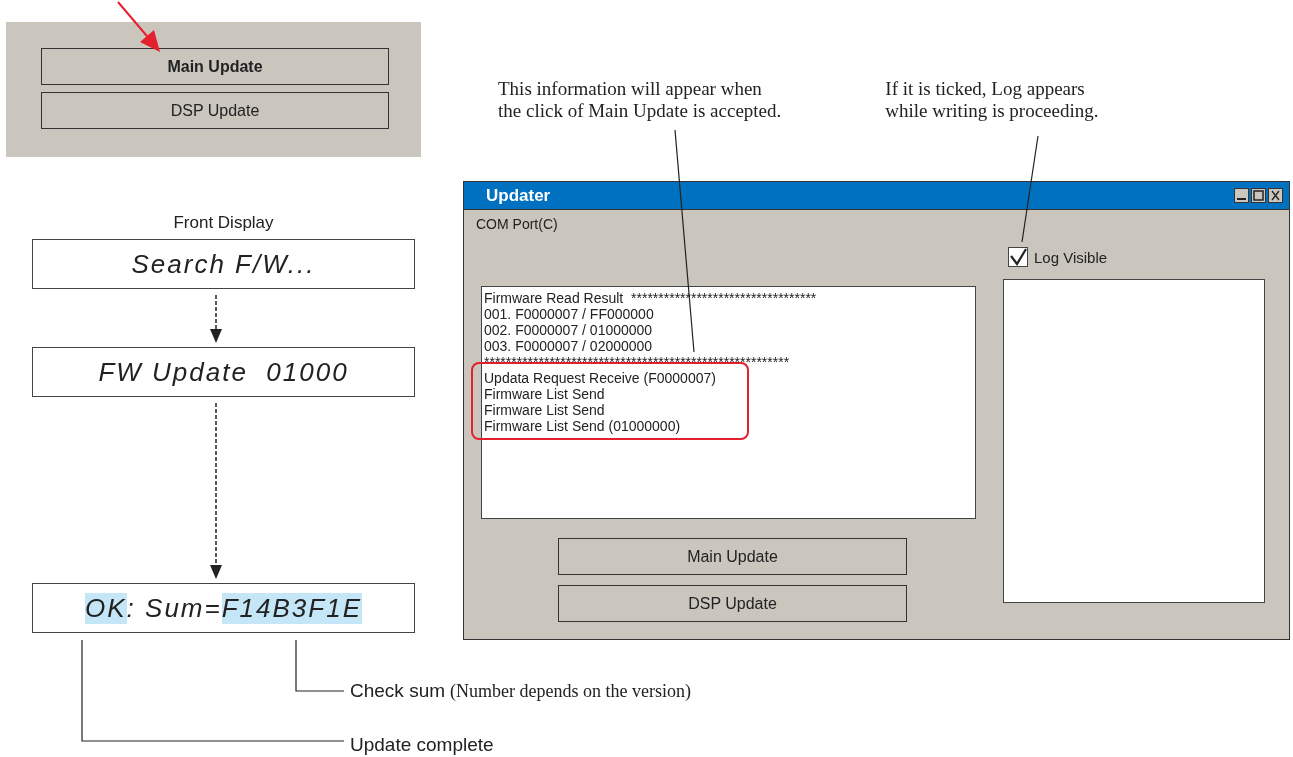 This screenshot has height=757, width=1293. What do you see at coordinates (569, 314) in the screenshot?
I see `log-line: 001. F0000007 / FF000000` at bounding box center [569, 314].